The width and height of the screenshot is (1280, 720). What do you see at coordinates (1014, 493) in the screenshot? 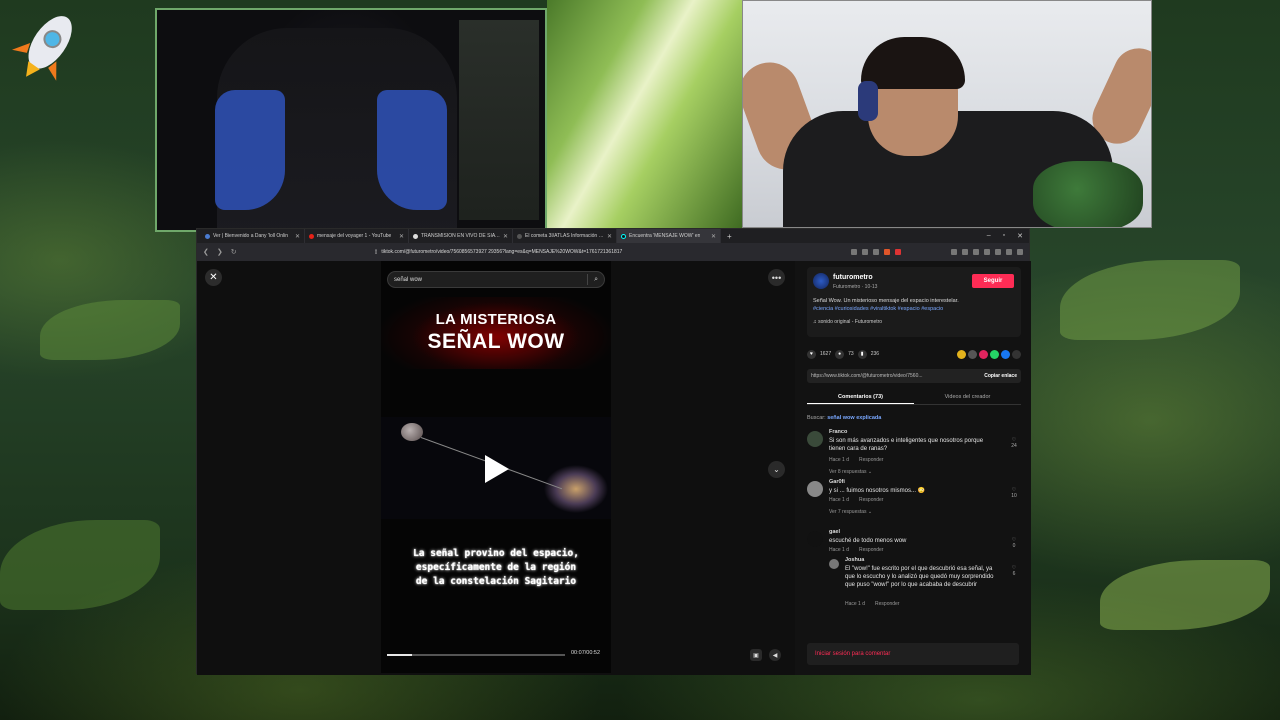
I see `comment-like: ♡ 10` at bounding box center [1014, 493].